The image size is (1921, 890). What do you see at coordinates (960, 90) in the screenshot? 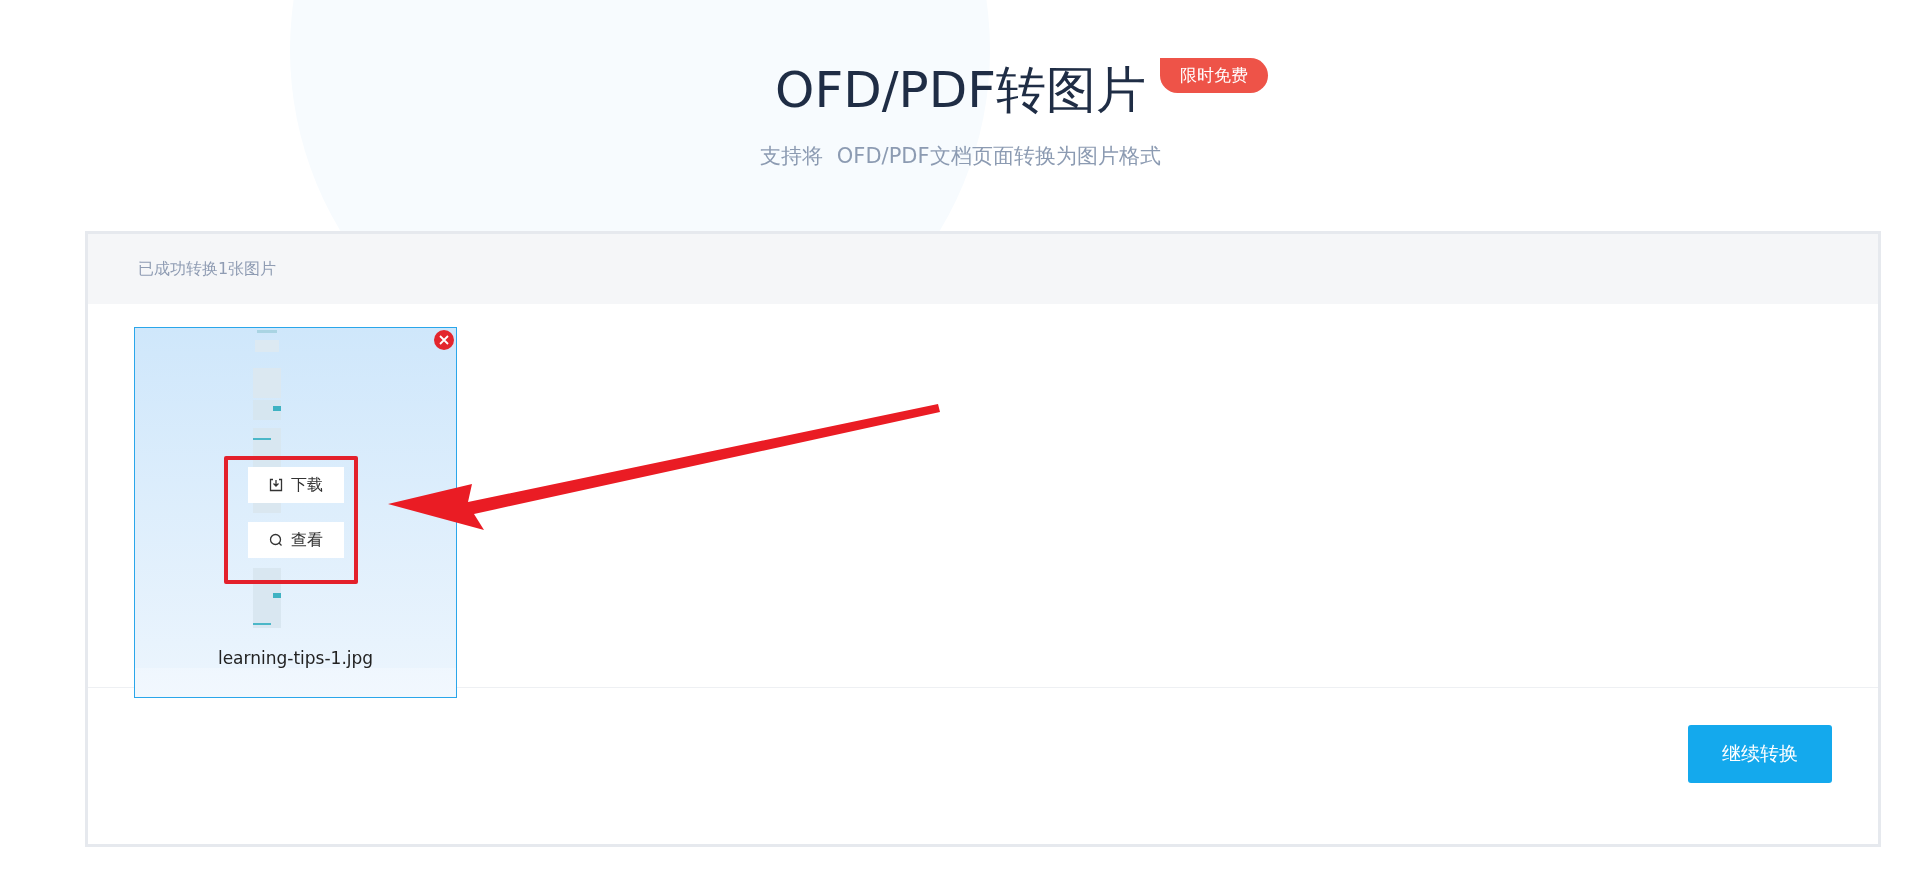
I see `page-title: OFD/PDF转图片` at bounding box center [960, 90].